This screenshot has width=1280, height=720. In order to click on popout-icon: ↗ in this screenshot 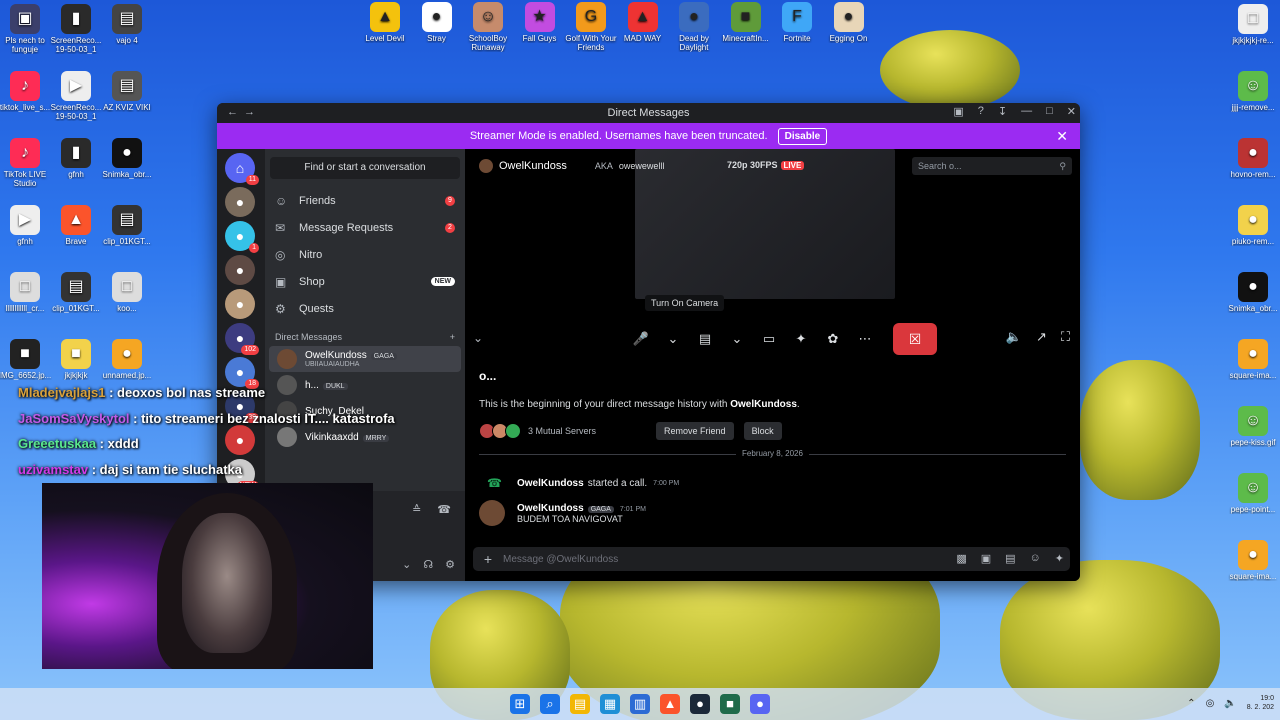, I will do `click(1041, 337)`.